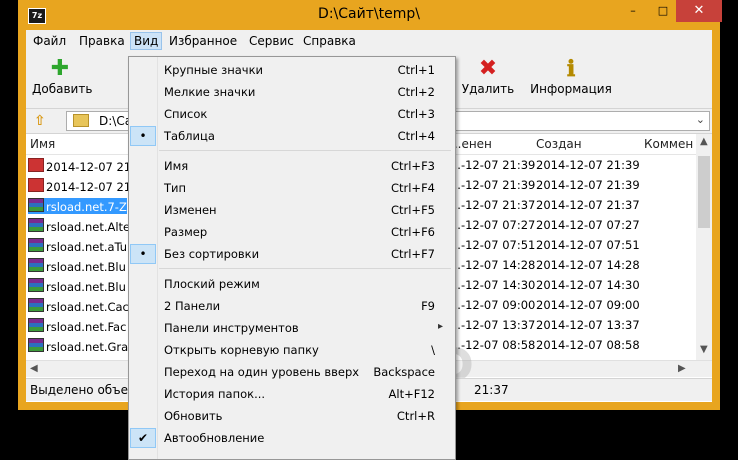 The width and height of the screenshot is (738, 460). Describe the element at coordinates (493, 305) in the screenshot. I see `modified-cell: ...-12-07 09:00` at that location.